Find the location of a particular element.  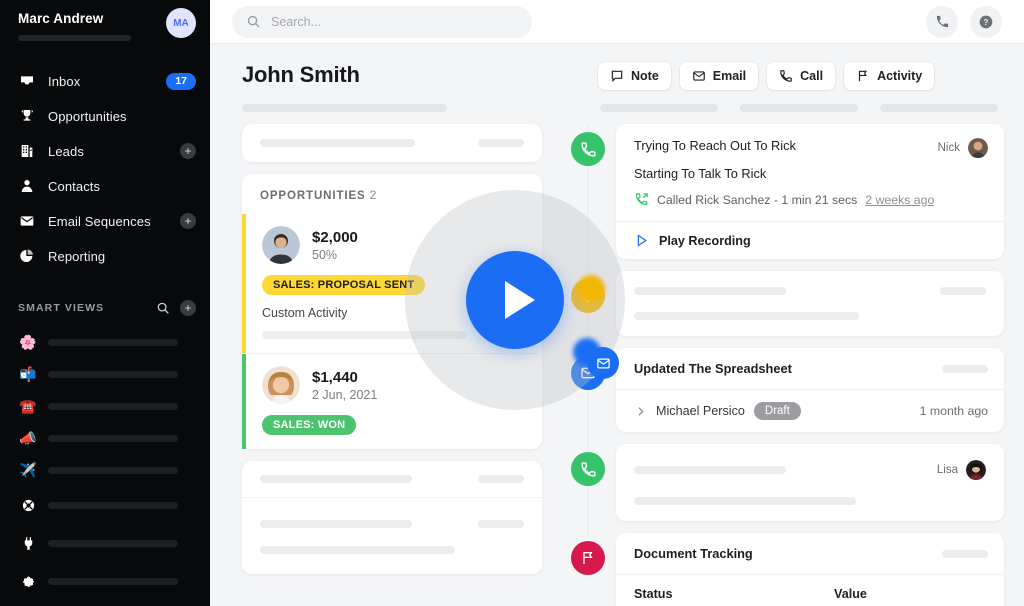

play-icon is located at coordinates (642, 240).